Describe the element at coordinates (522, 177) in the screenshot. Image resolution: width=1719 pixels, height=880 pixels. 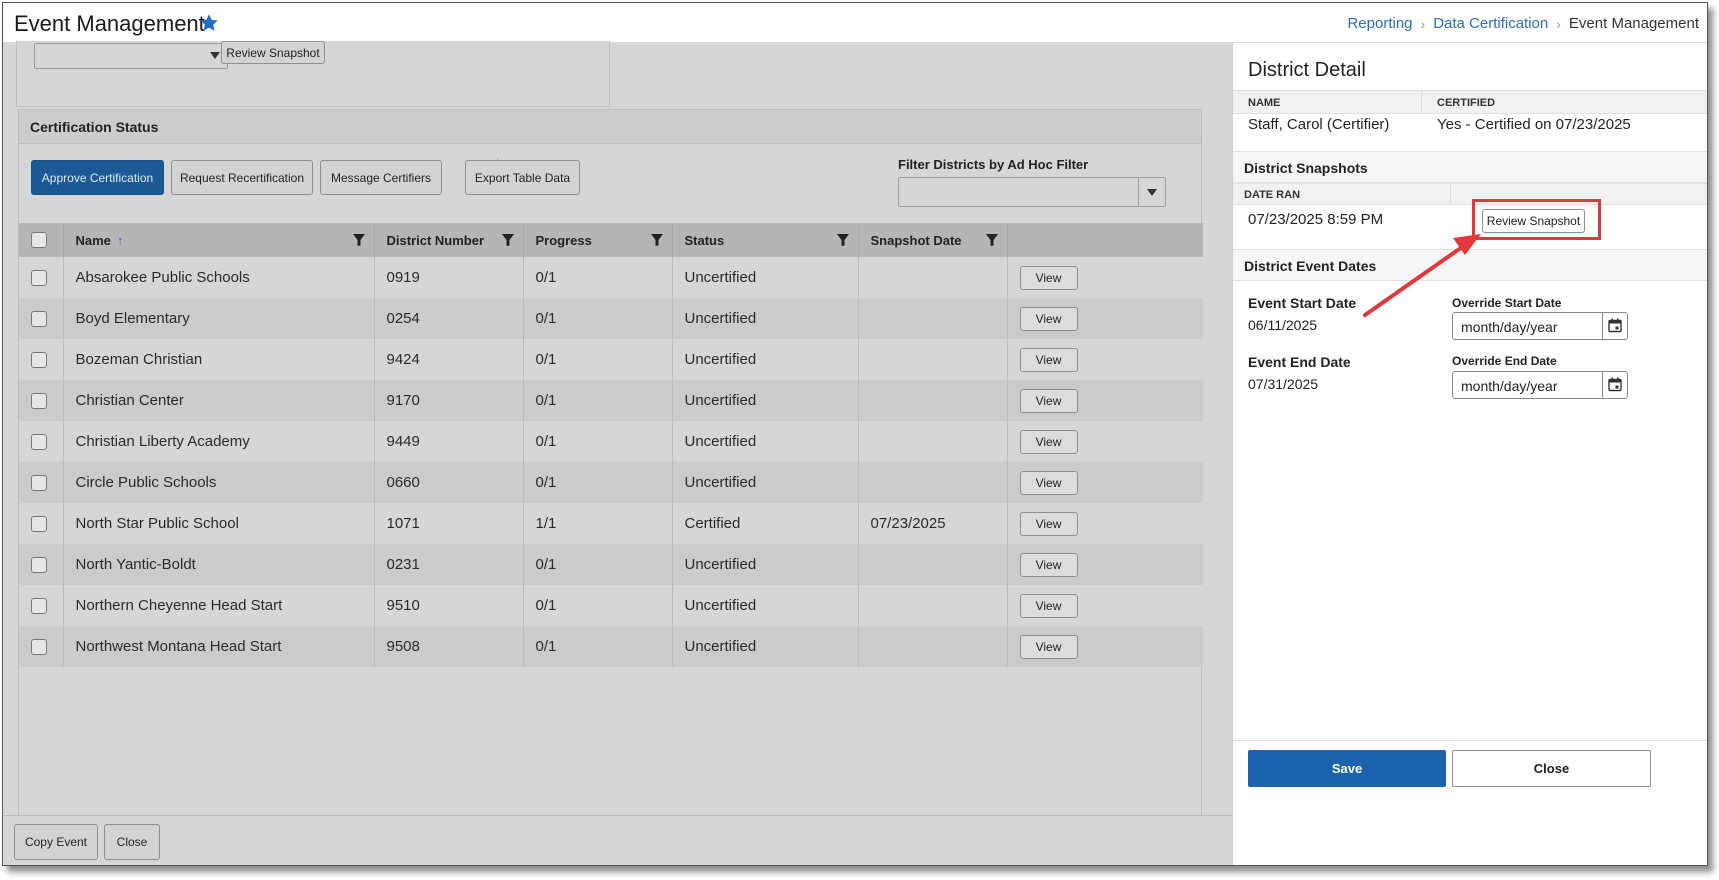
I see `export-table-data-button: Export Table Data` at that location.